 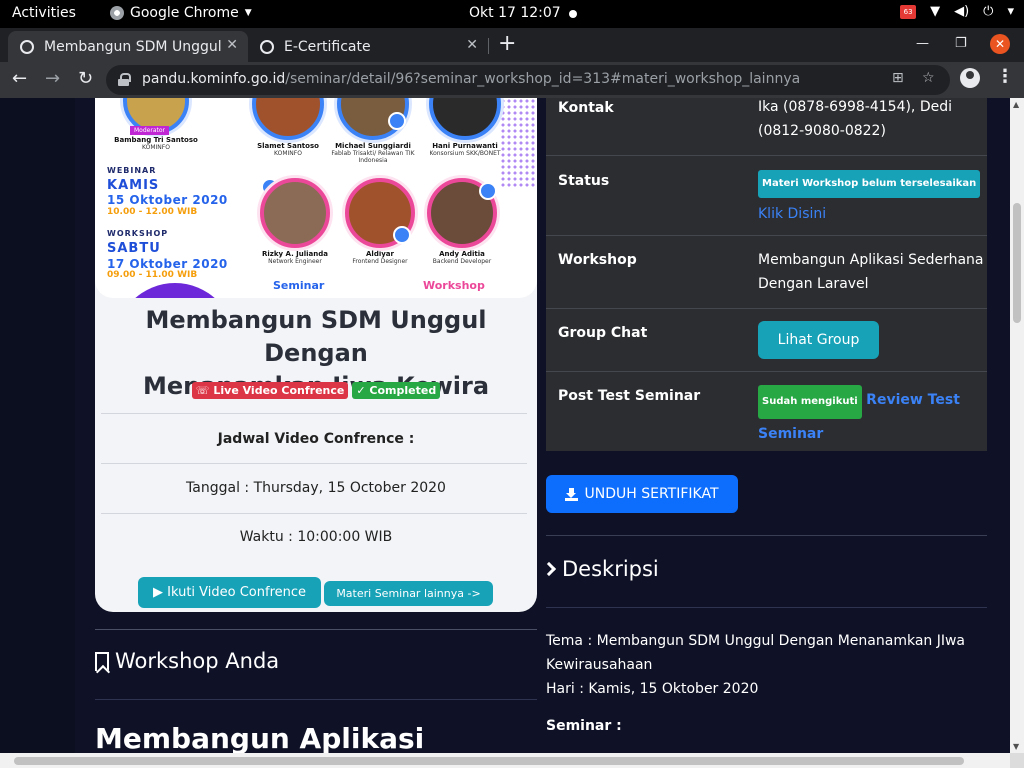 What do you see at coordinates (316, 336) in the screenshot?
I see `seminar-title-line1: Membangun SDM Unggul Dengan` at bounding box center [316, 336].